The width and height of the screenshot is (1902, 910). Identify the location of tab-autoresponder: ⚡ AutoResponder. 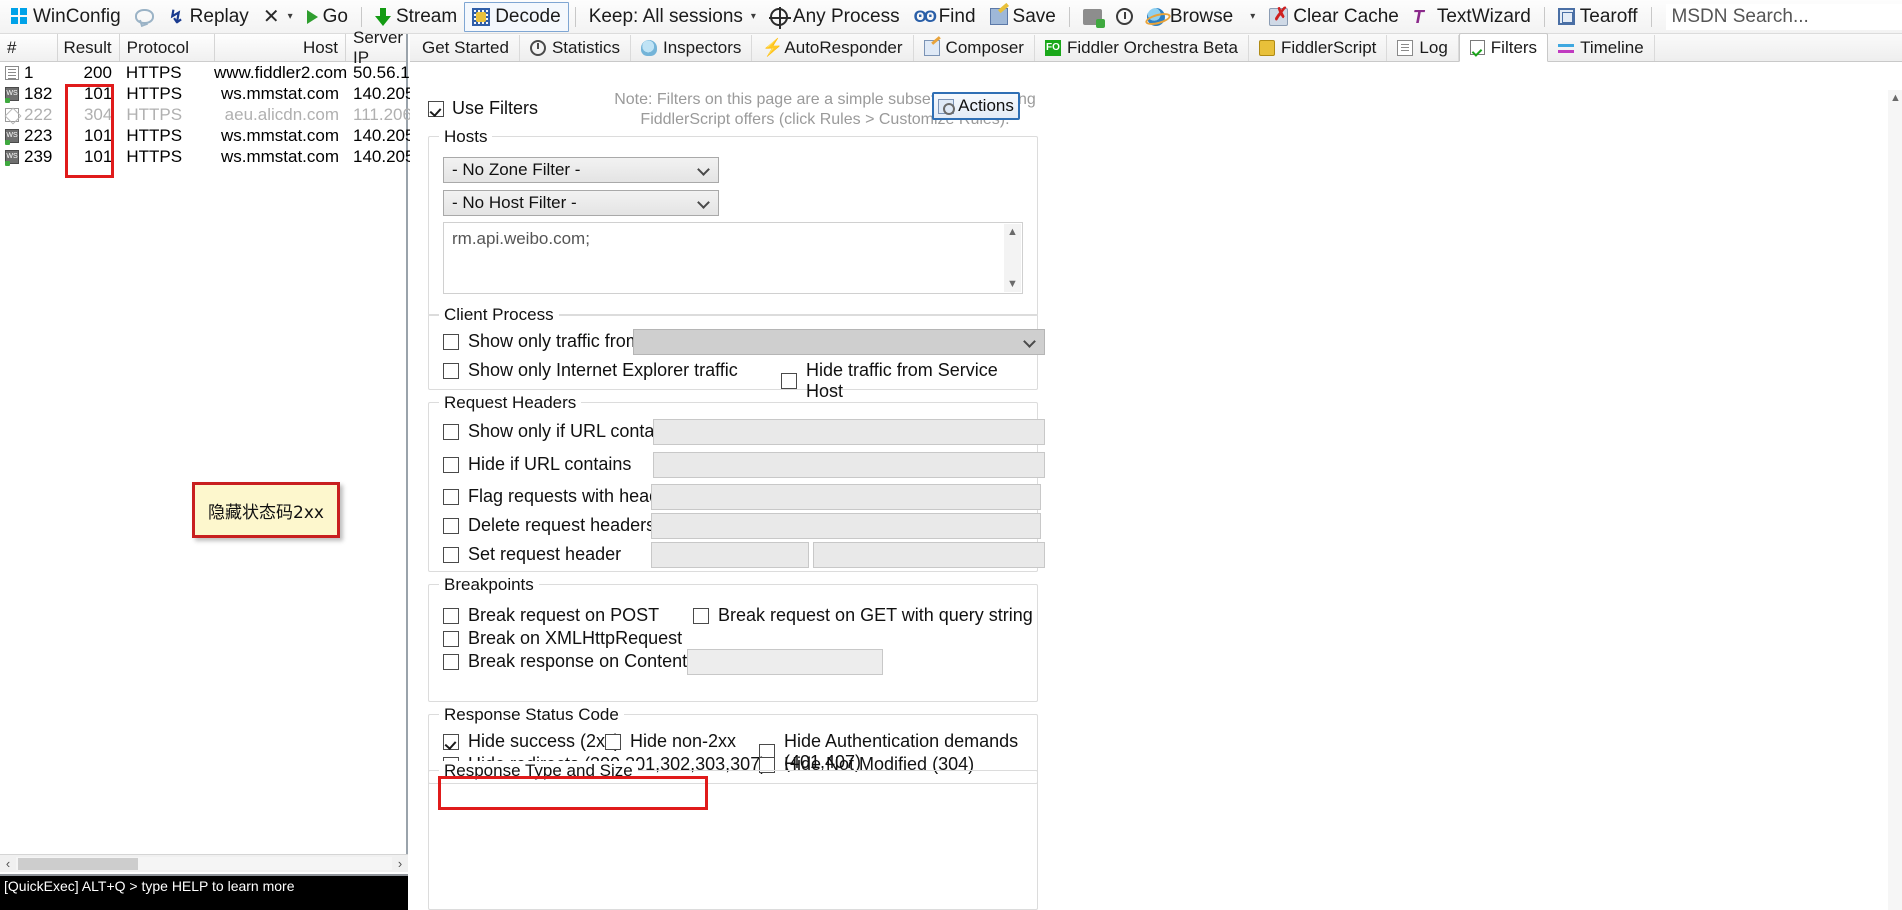
(833, 48).